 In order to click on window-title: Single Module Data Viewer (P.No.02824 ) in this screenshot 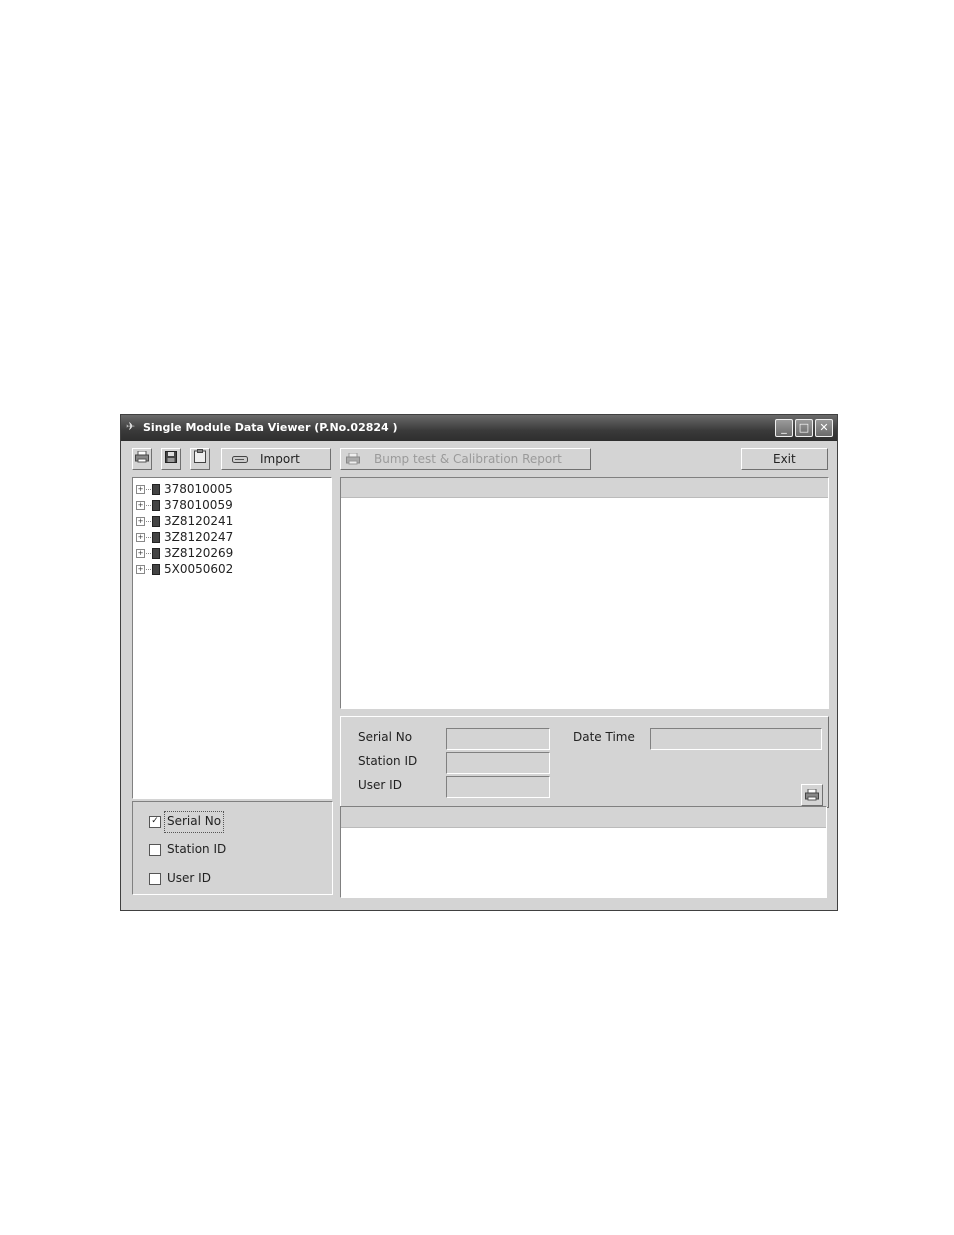, I will do `click(270, 427)`.